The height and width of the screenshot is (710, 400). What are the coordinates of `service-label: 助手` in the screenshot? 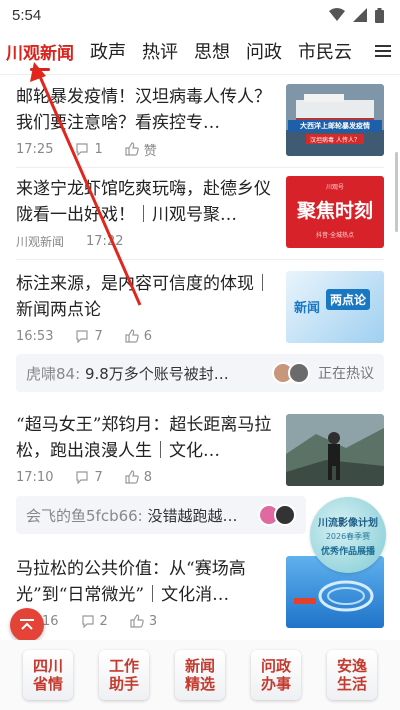 It's located at (123, 684).